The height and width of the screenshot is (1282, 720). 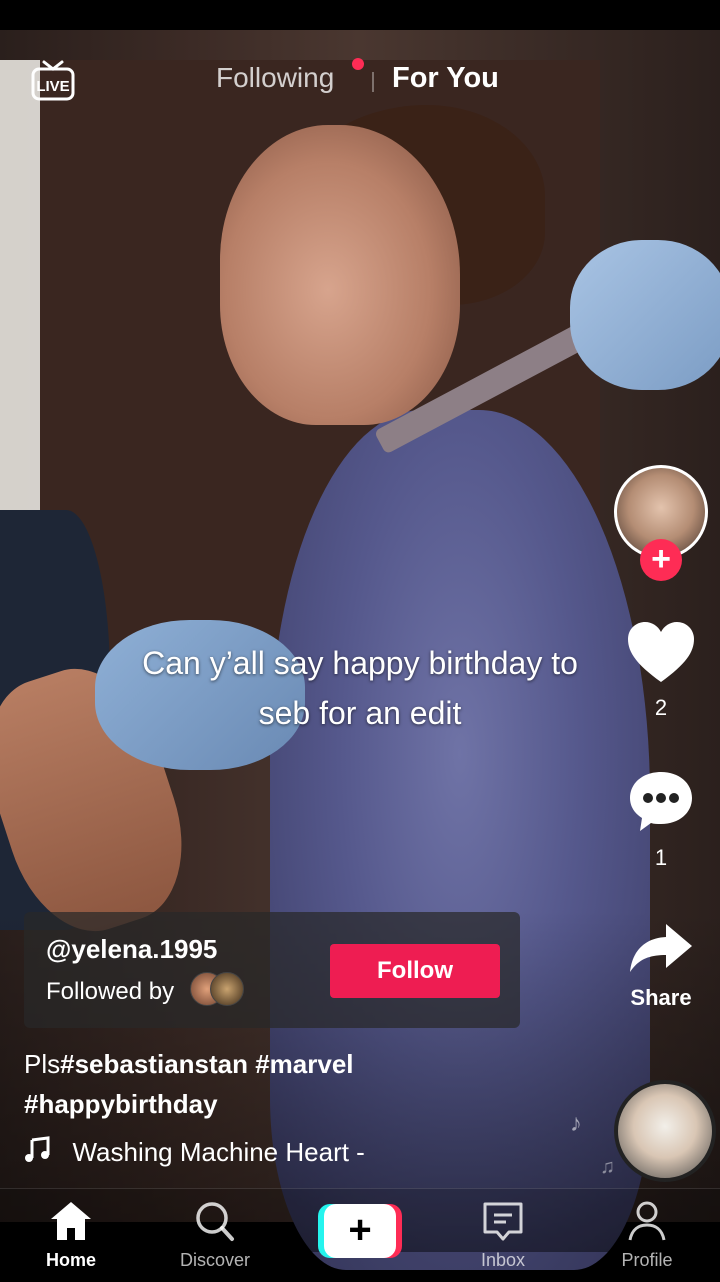 What do you see at coordinates (661, 801) in the screenshot?
I see `comment-icon` at bounding box center [661, 801].